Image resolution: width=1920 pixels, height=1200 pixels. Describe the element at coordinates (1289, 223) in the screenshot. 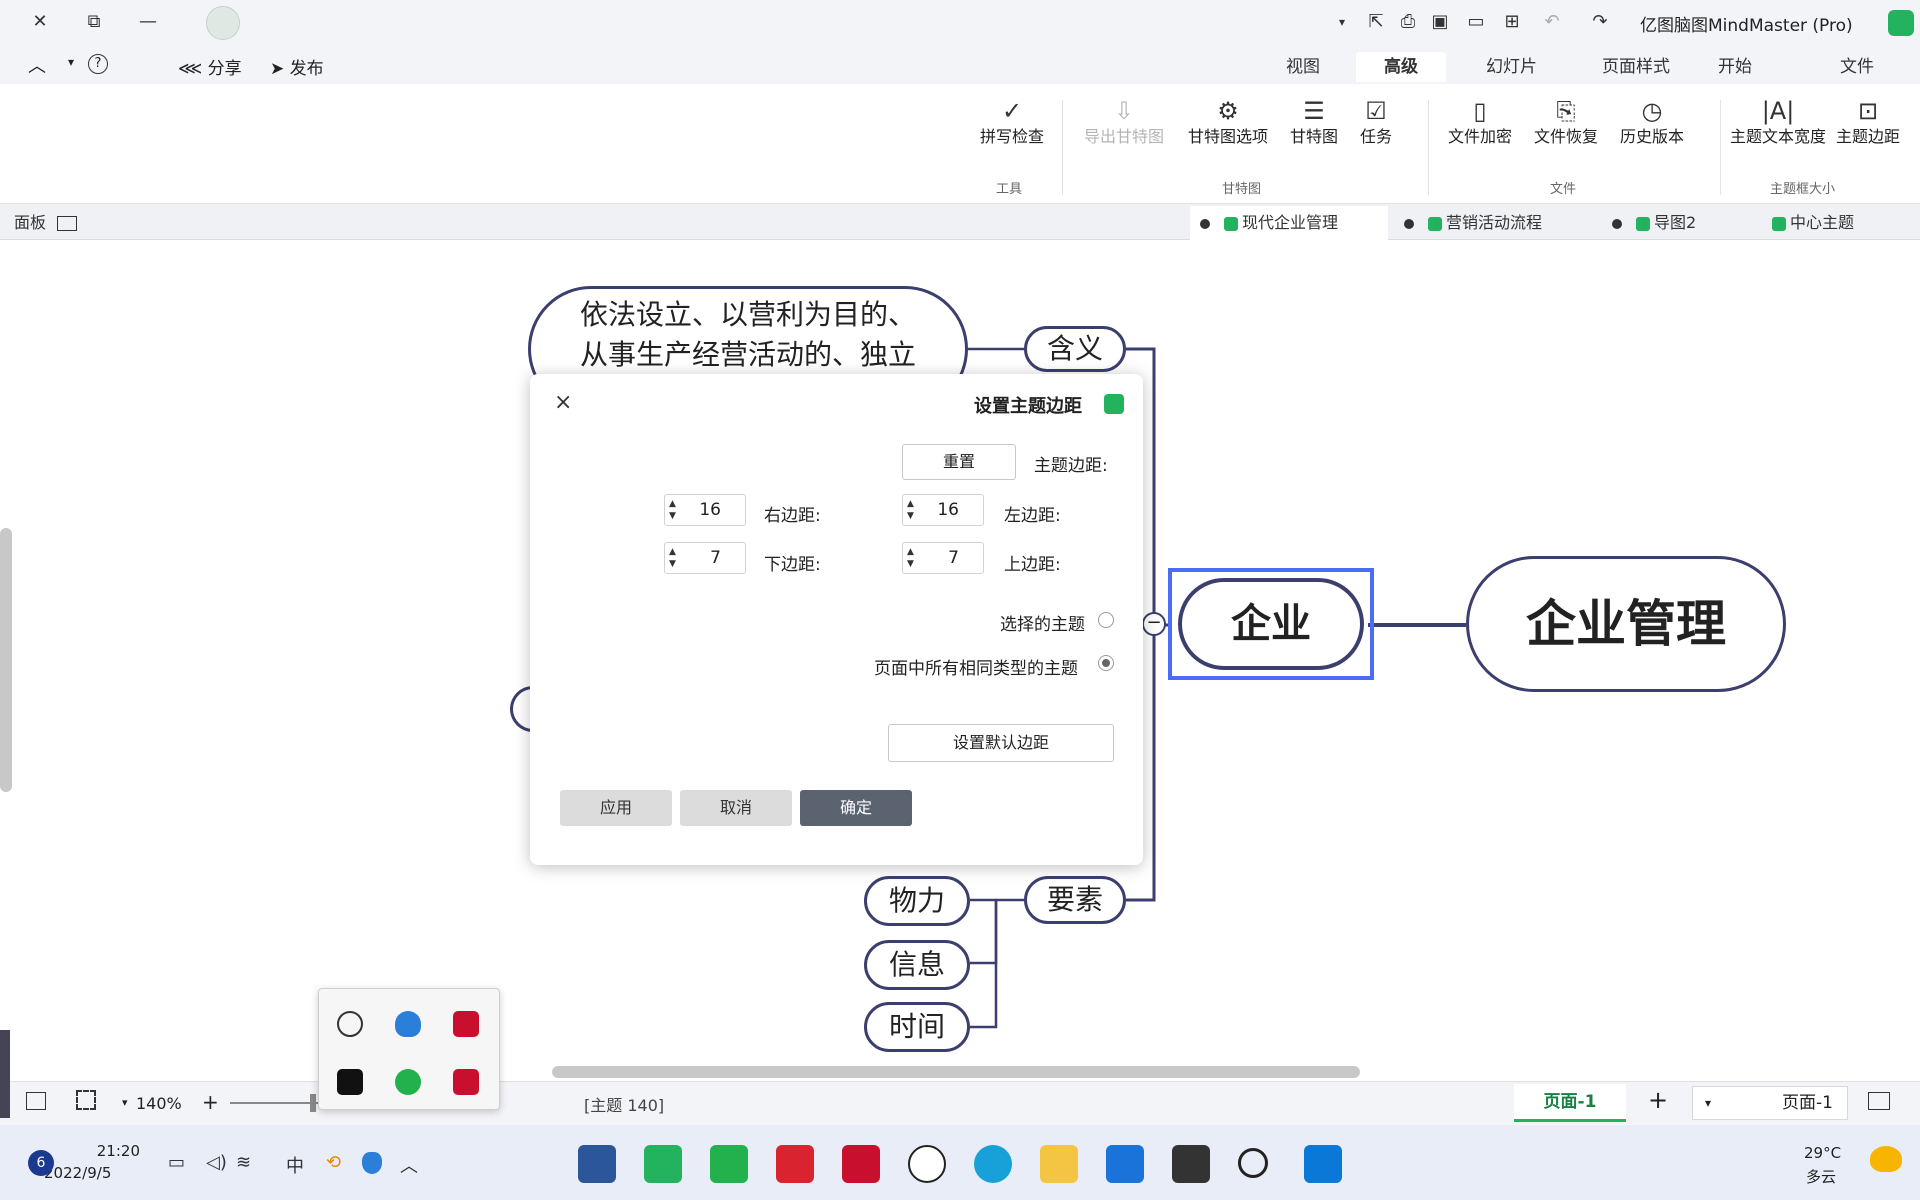

I see `doc-tab-modern-management: 现代企业管理` at that location.